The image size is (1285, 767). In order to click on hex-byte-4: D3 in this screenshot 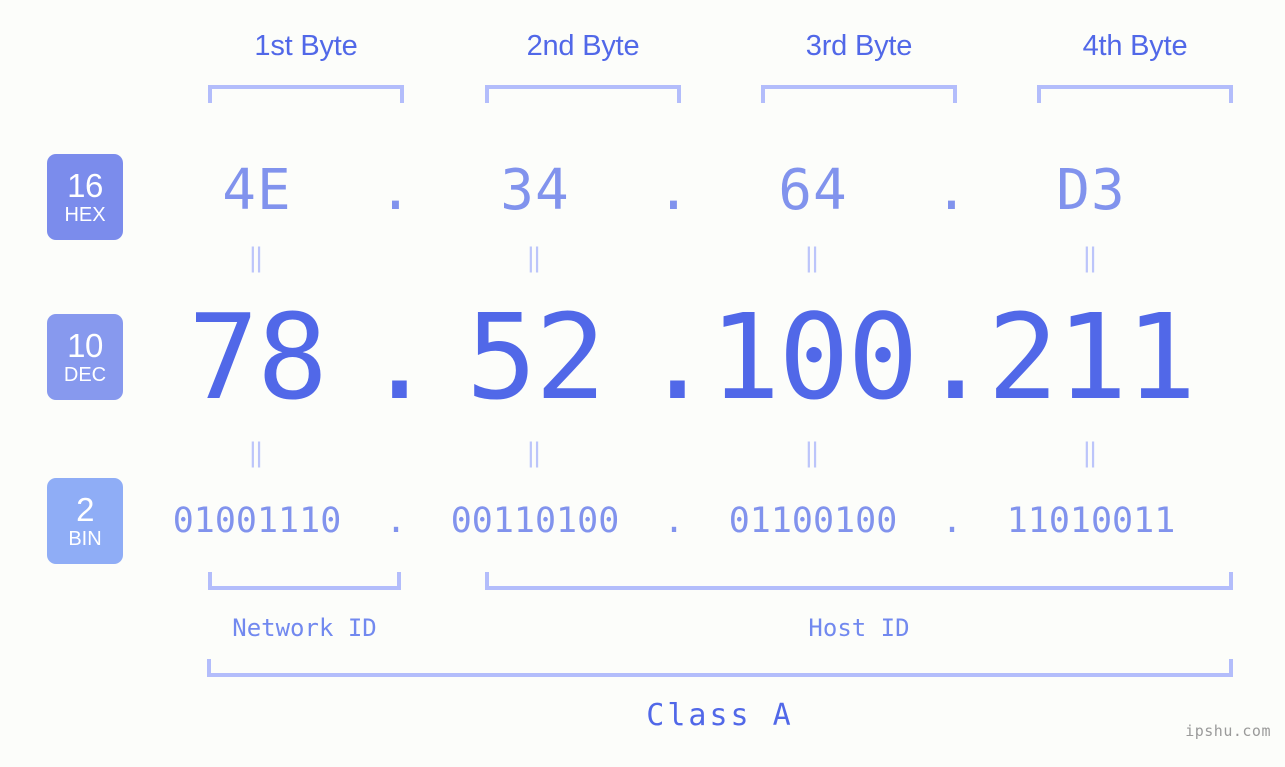, I will do `click(1091, 190)`.